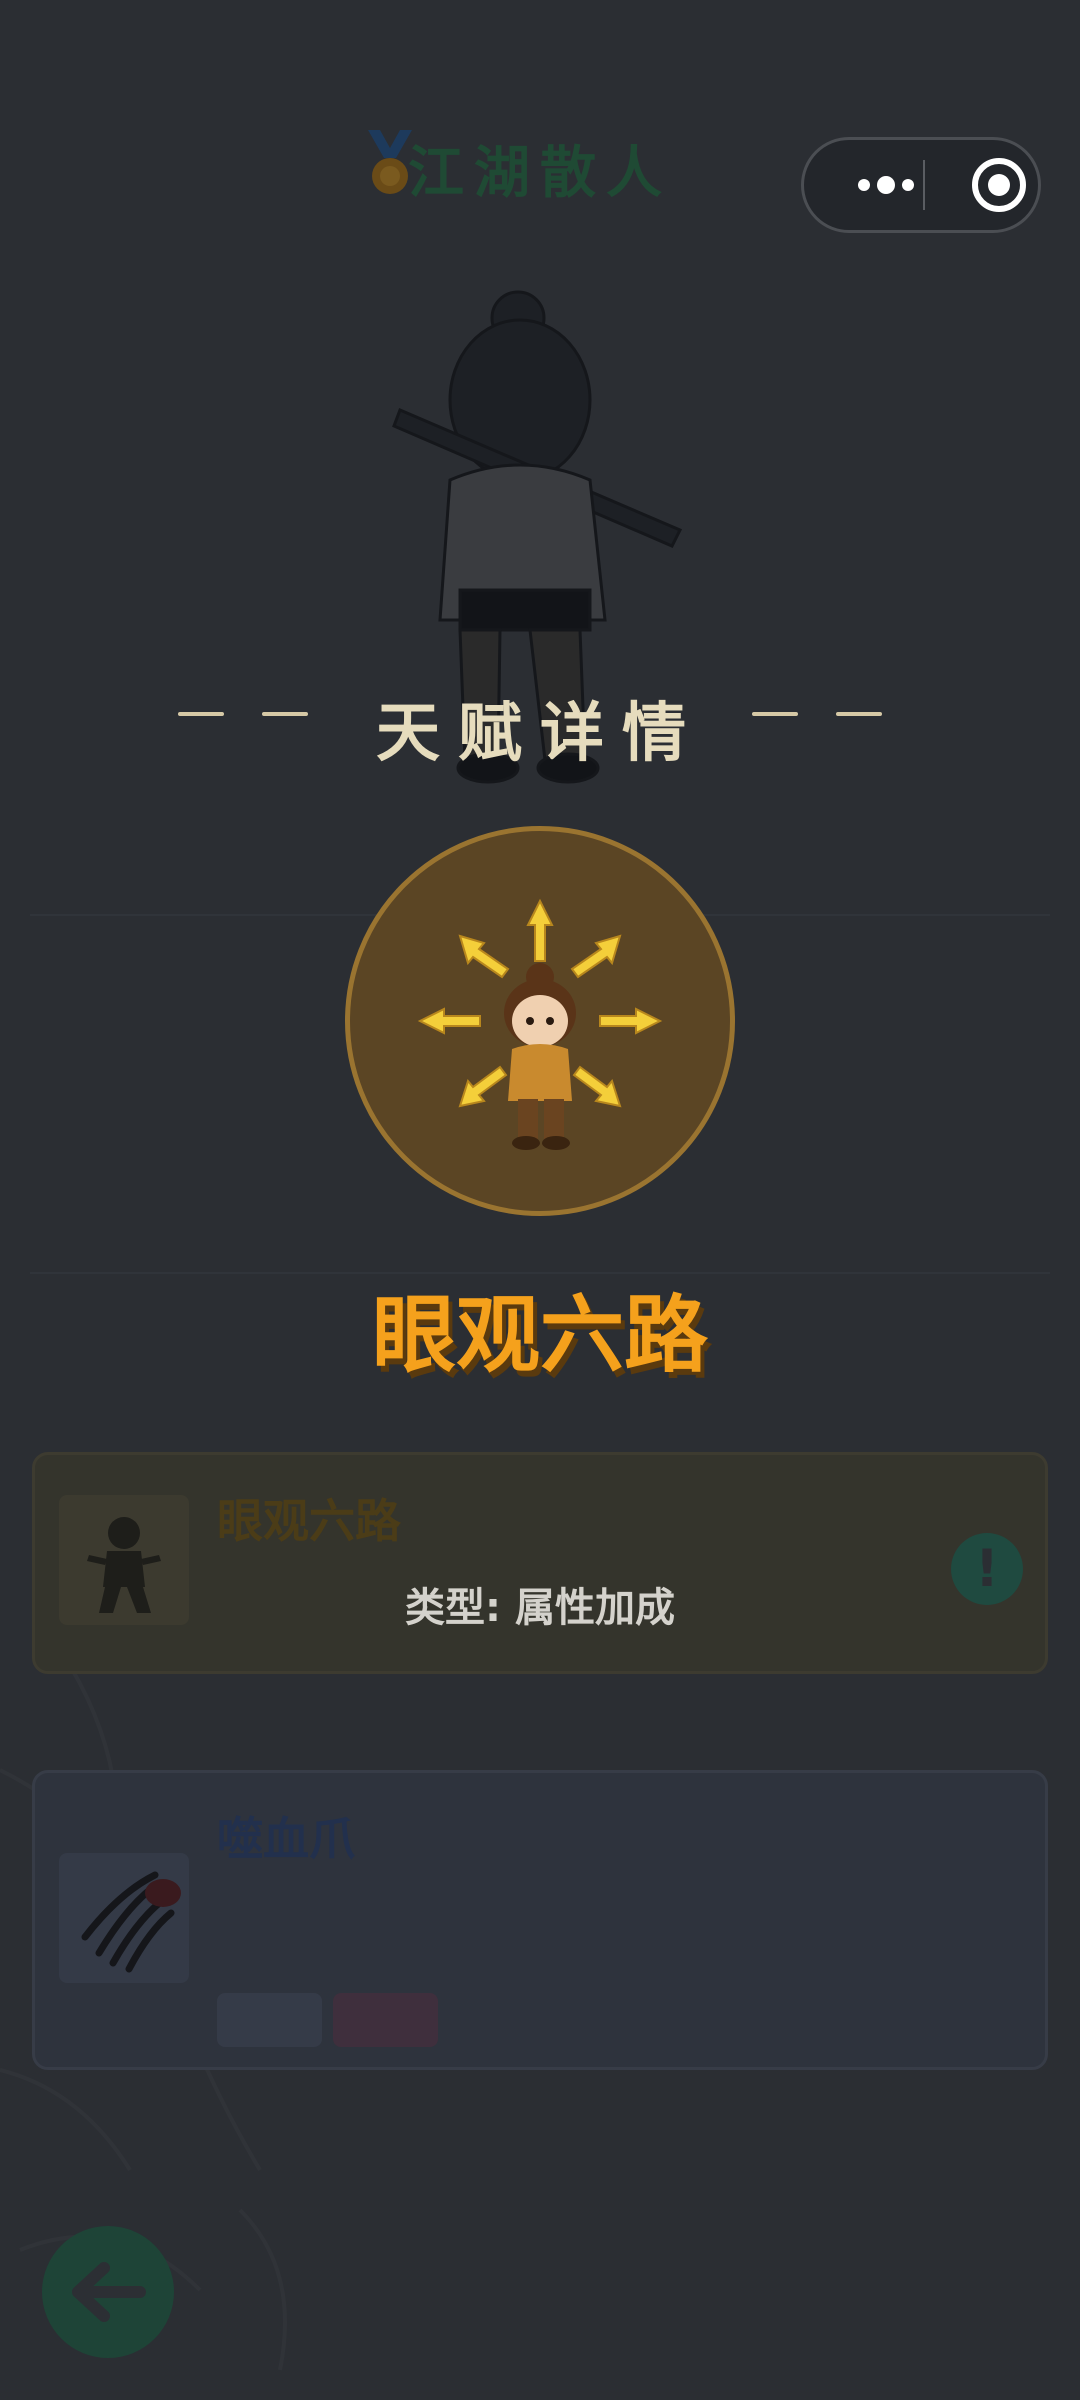 The image size is (1080, 2400). What do you see at coordinates (124, 1918) in the screenshot?
I see `claw-thumbnail` at bounding box center [124, 1918].